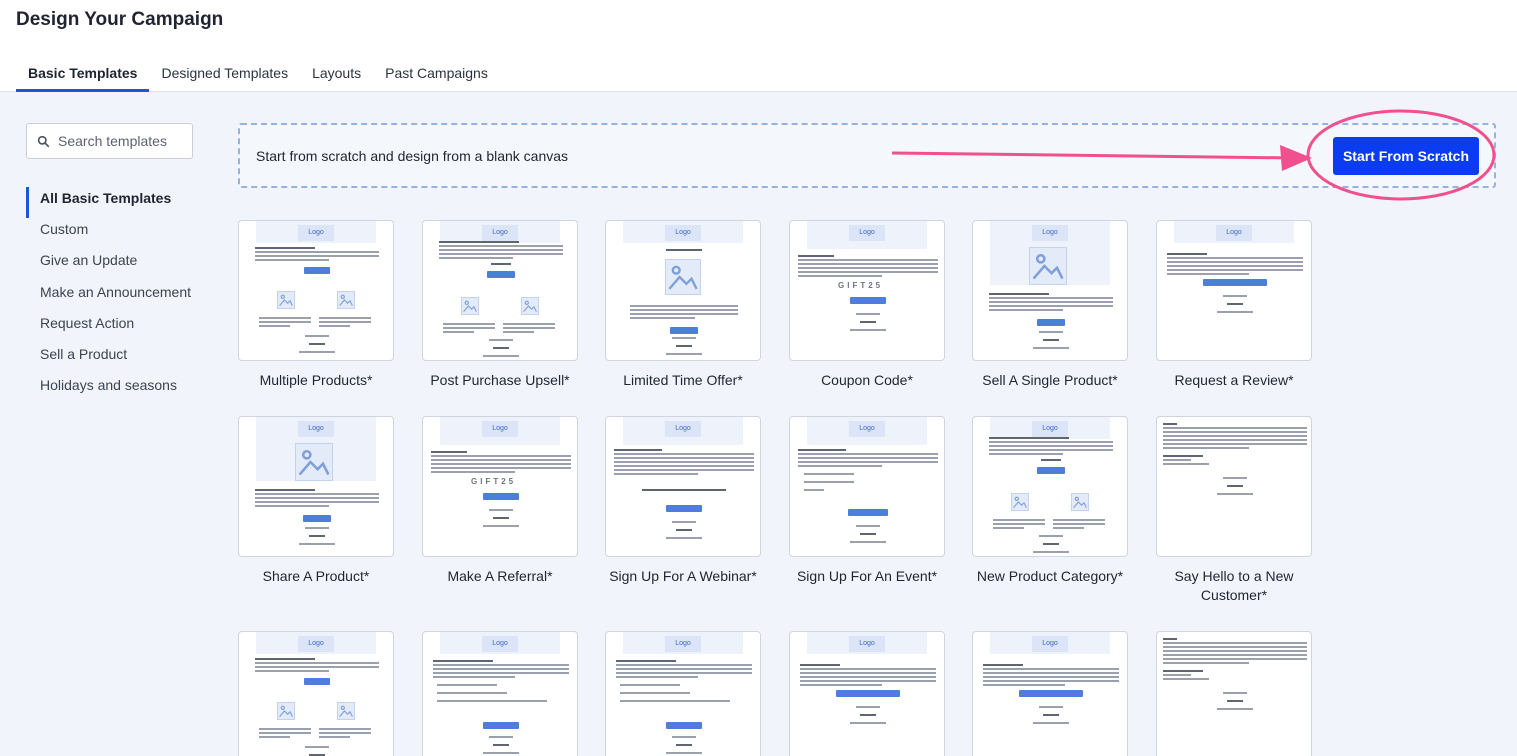 The height and width of the screenshot is (756, 1517). I want to click on template-card: Logo Request a Review*, so click(1234, 305).